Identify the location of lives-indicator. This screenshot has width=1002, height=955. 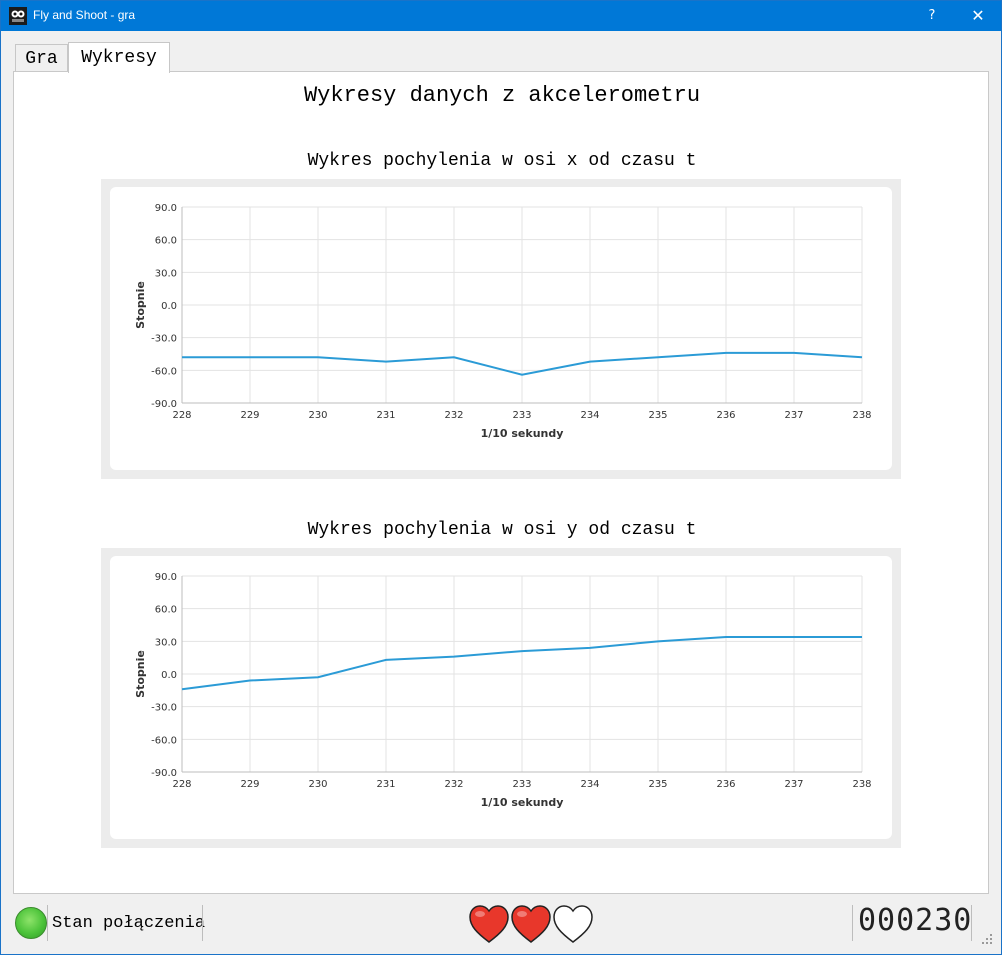
(531, 924).